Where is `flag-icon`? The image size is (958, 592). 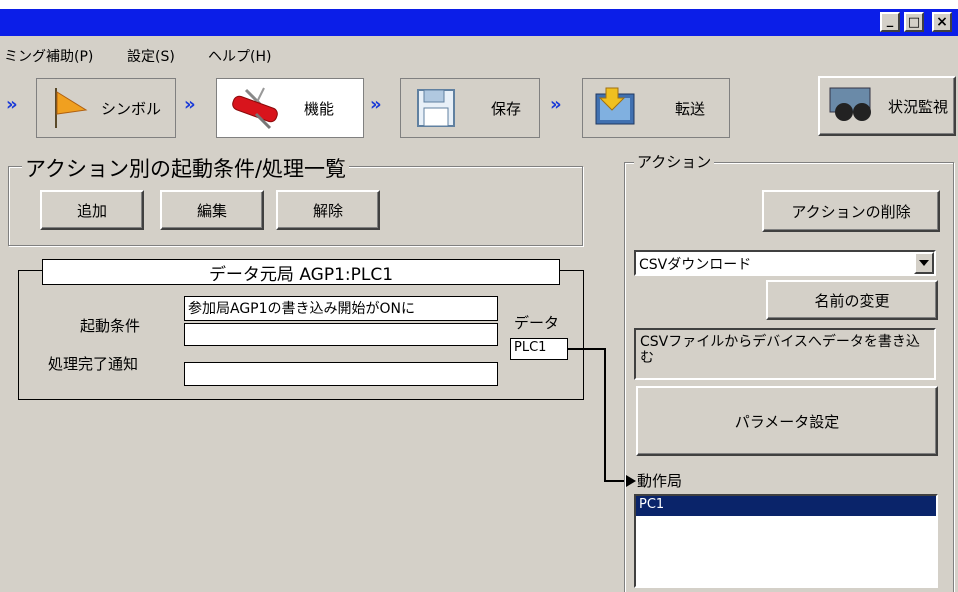 flag-icon is located at coordinates (71, 108).